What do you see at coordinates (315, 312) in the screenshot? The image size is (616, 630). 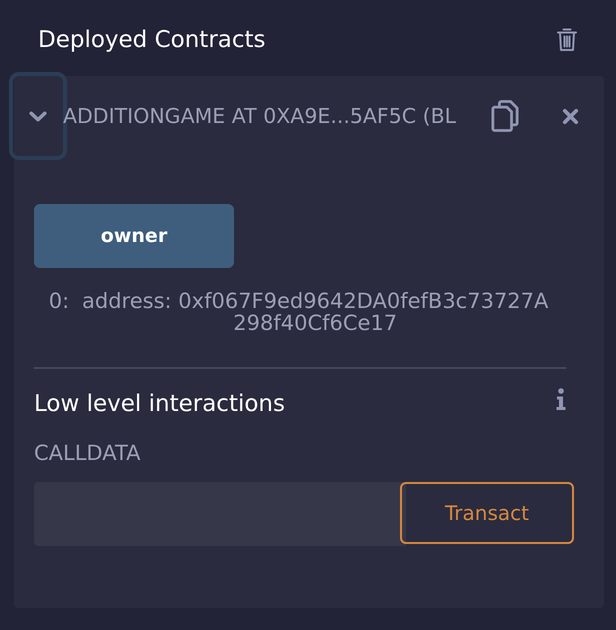 I see `output-value: address: 0xf067F9ed9642DA0fefB3c73727A298f40Cf6Ce17` at bounding box center [315, 312].